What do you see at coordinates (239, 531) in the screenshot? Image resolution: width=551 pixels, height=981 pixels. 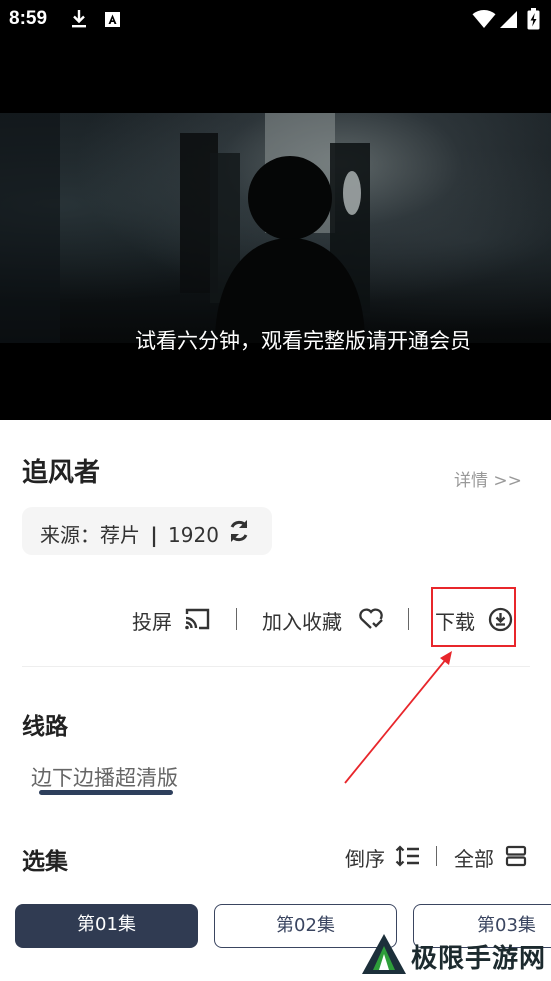 I see `refresh-icon` at bounding box center [239, 531].